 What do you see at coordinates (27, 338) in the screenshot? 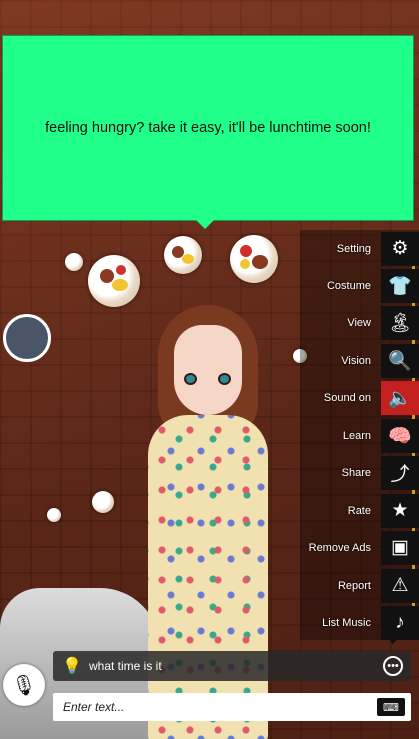
I see `record-button` at bounding box center [27, 338].